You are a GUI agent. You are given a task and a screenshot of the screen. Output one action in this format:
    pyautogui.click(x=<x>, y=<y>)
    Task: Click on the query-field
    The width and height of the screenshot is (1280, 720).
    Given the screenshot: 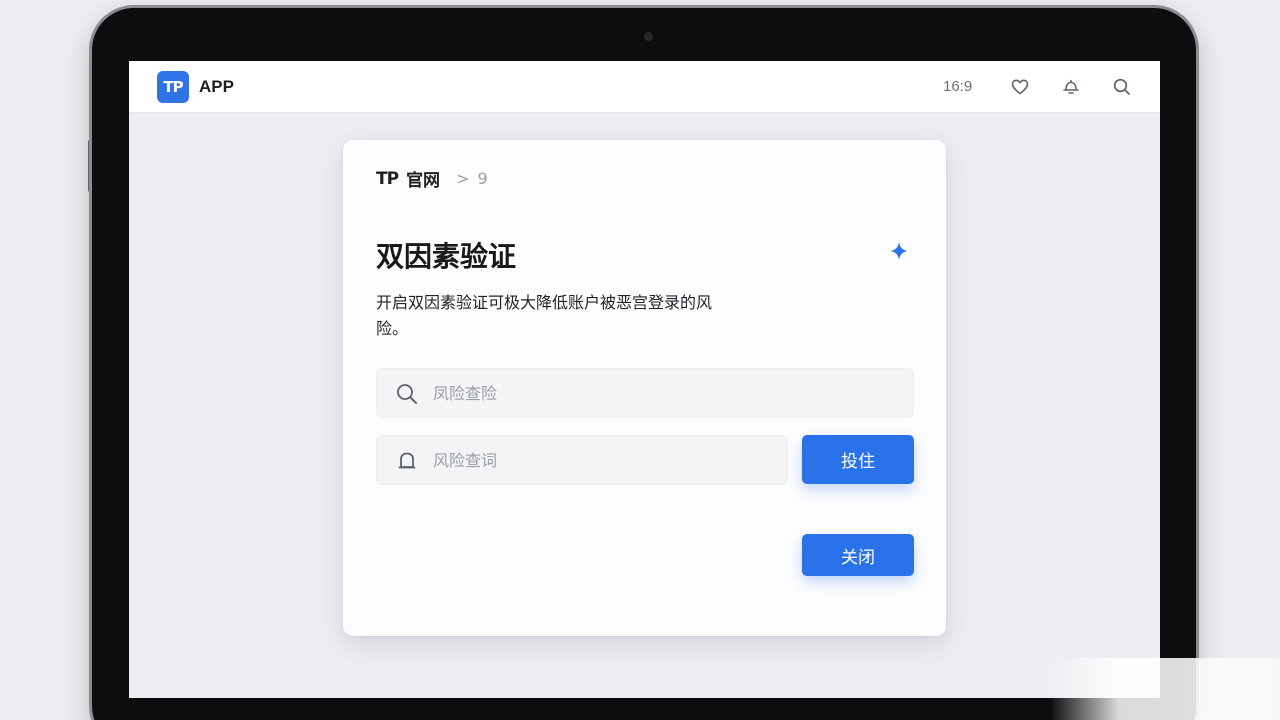 What is the action you would take?
    pyautogui.click(x=582, y=460)
    